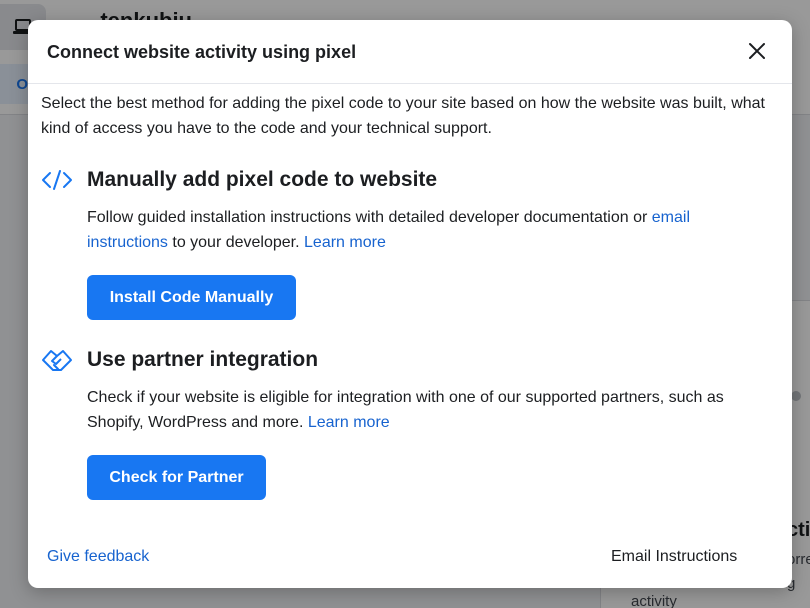 The image size is (810, 608). What do you see at coordinates (202, 52) in the screenshot?
I see `dialog-title: Connect website activity using pixel` at bounding box center [202, 52].